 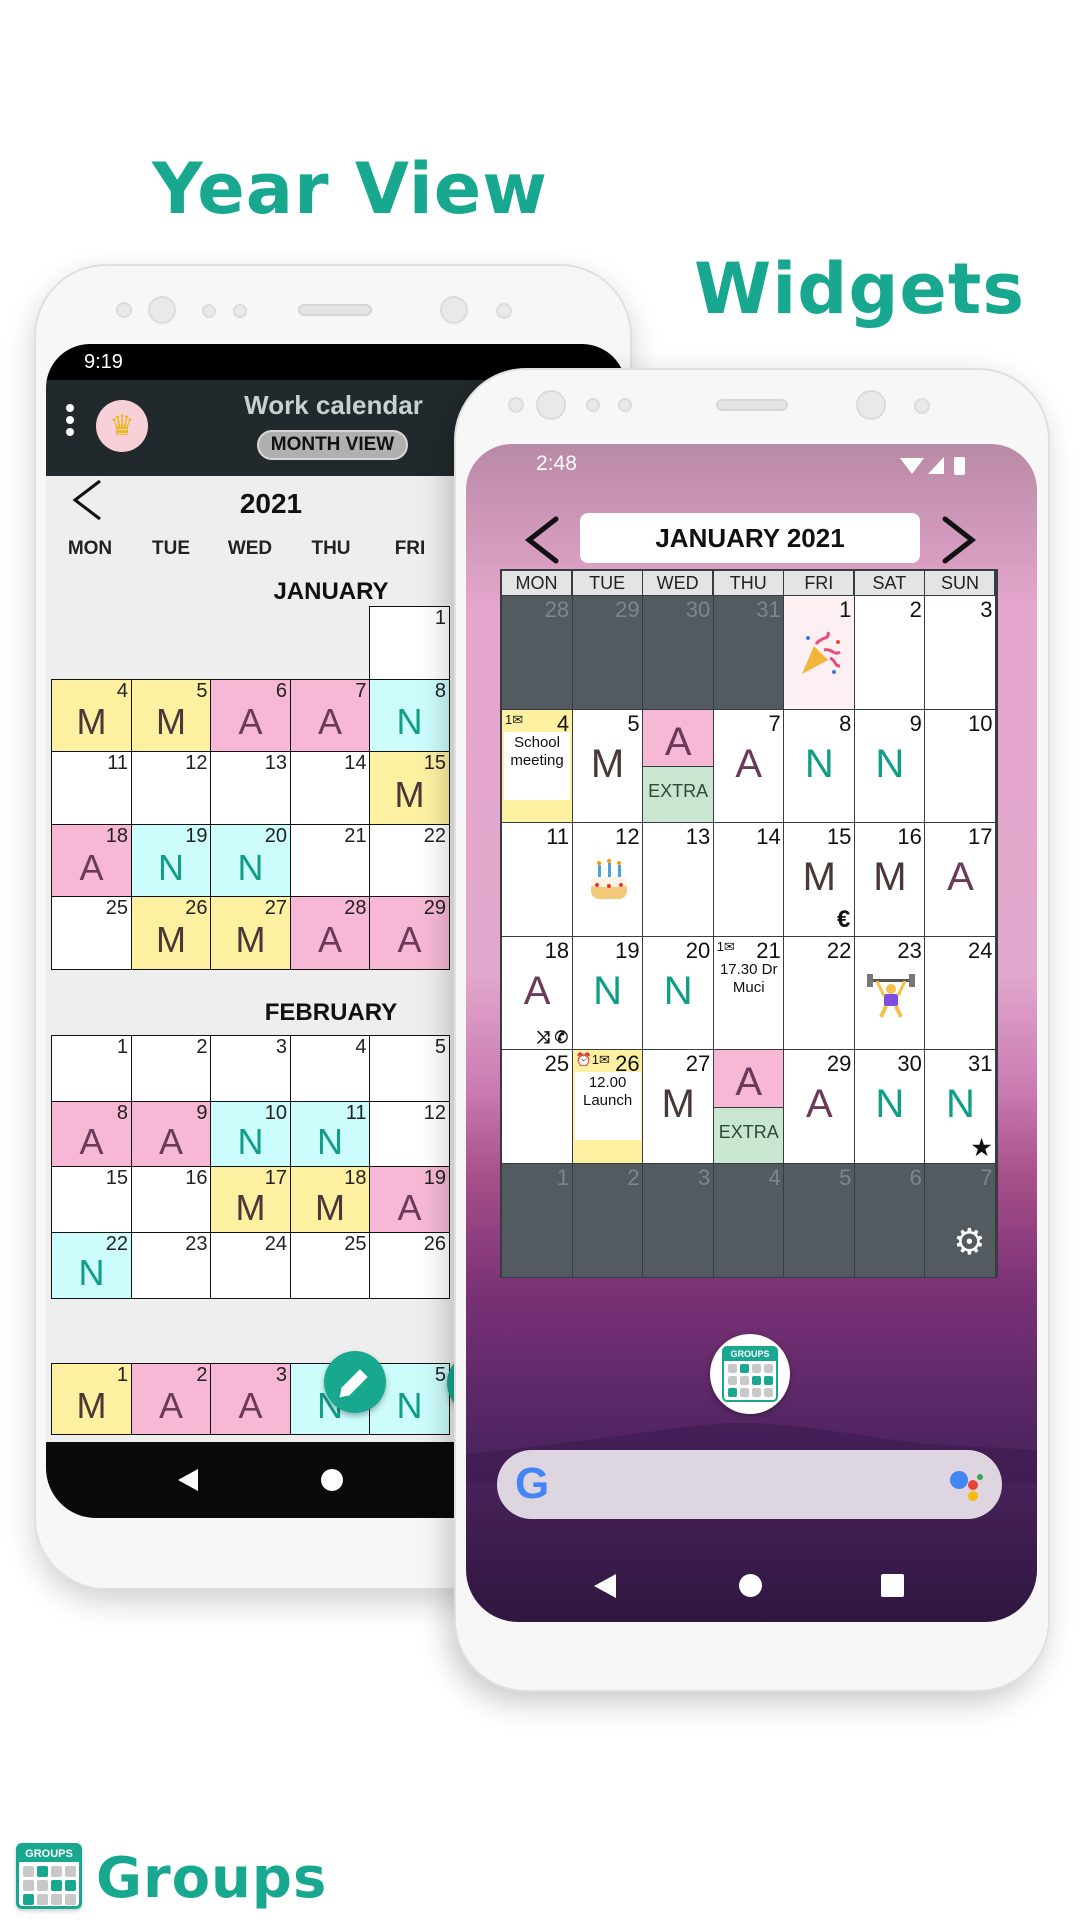 What do you see at coordinates (889, 766) in the screenshot?
I see `day-cell: 9N` at bounding box center [889, 766].